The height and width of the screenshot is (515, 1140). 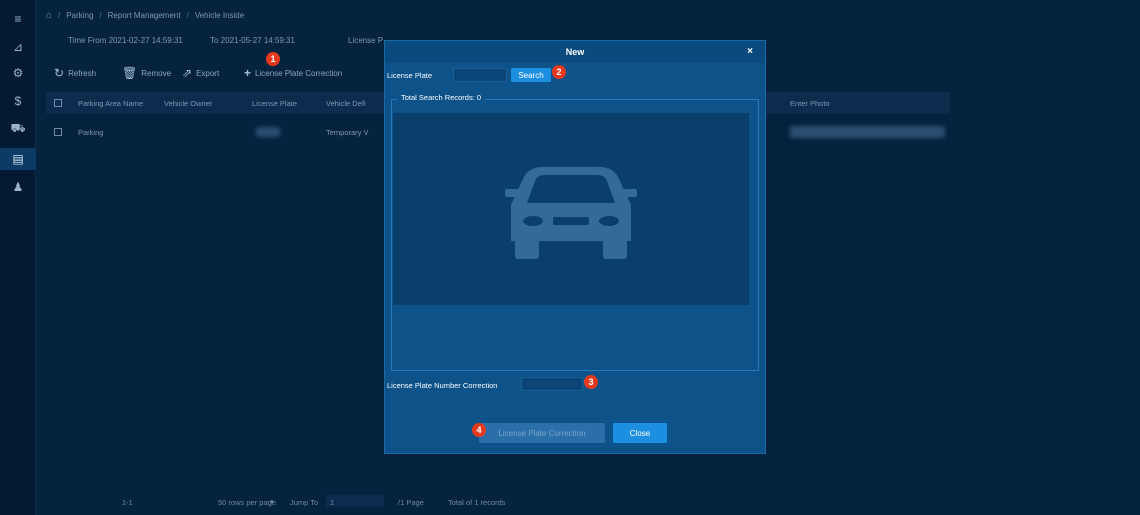 What do you see at coordinates (18, 47) in the screenshot?
I see `barrier-icon: ⊿` at bounding box center [18, 47].